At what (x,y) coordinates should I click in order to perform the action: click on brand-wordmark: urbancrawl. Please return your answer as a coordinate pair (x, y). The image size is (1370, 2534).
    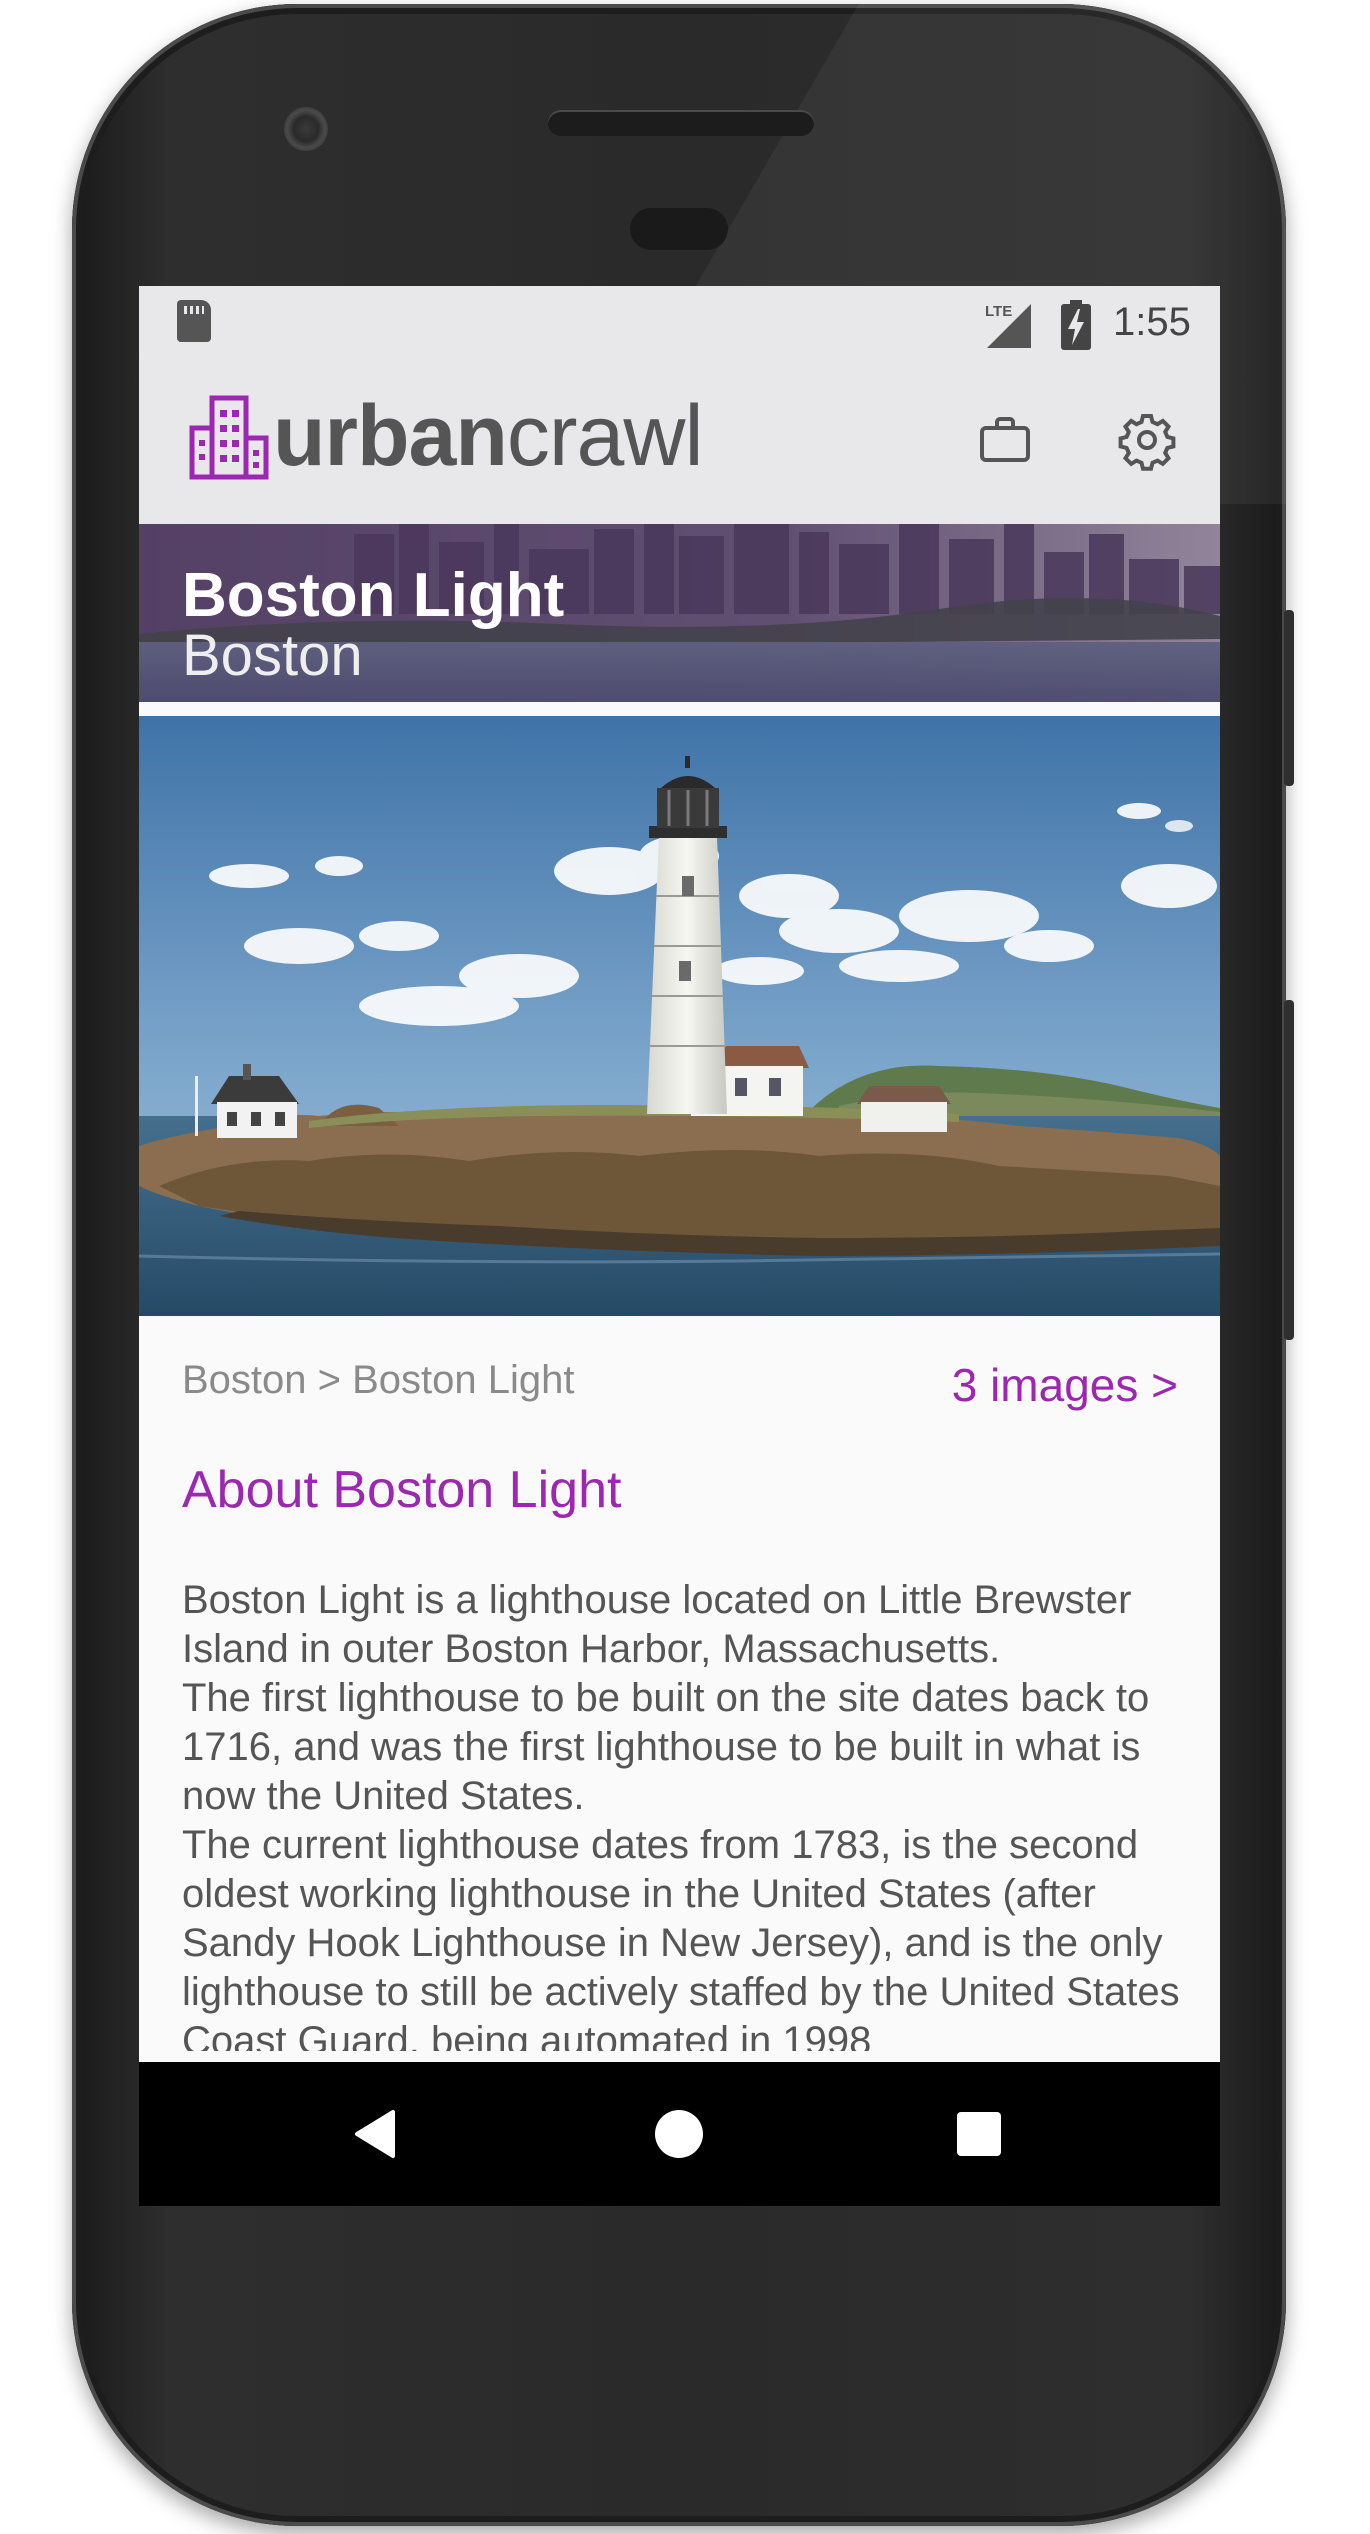
    Looking at the image, I should click on (488, 436).